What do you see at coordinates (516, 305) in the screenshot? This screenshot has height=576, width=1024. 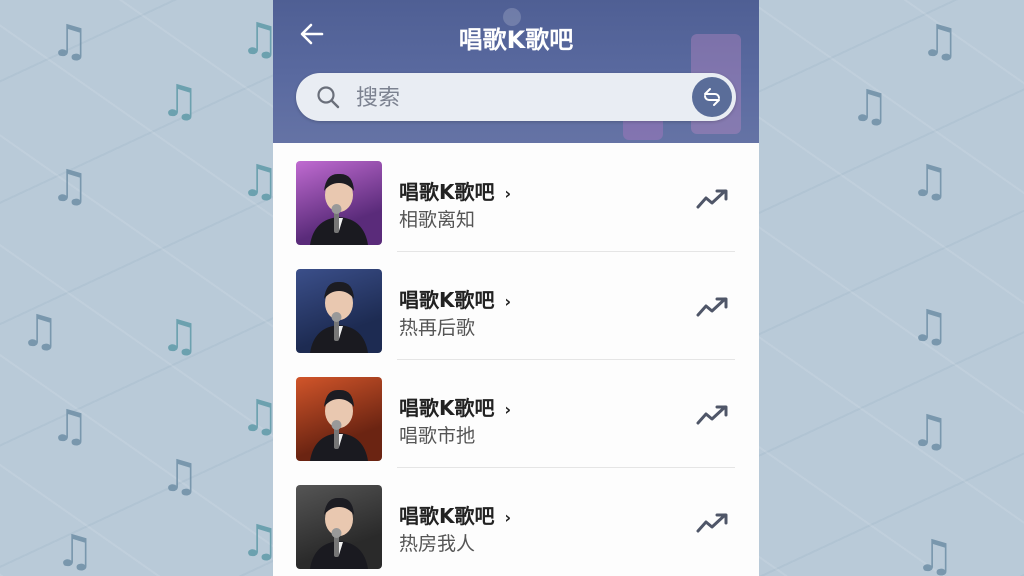 I see `song-row: 唱歌K歌吧 › 热再后歌` at bounding box center [516, 305].